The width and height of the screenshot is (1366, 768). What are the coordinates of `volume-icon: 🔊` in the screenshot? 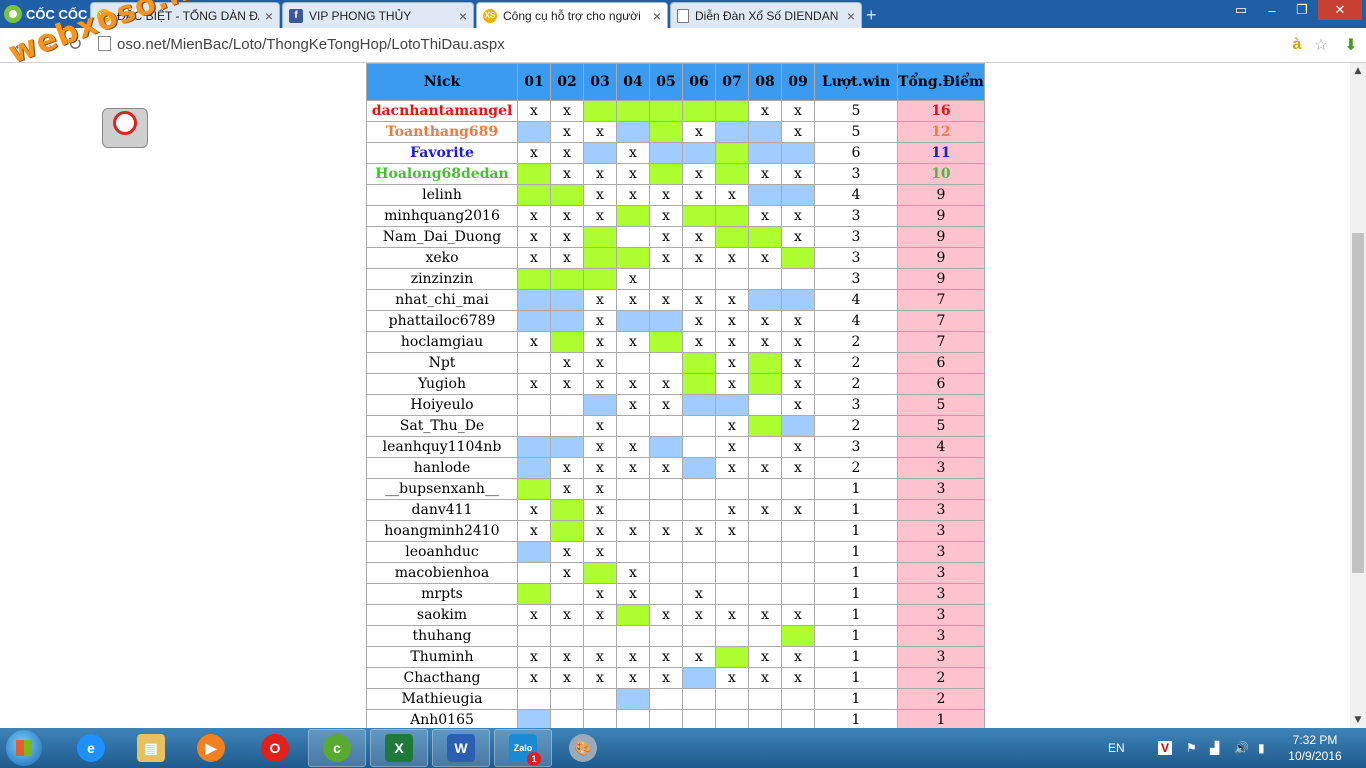 It's located at (1241, 748).